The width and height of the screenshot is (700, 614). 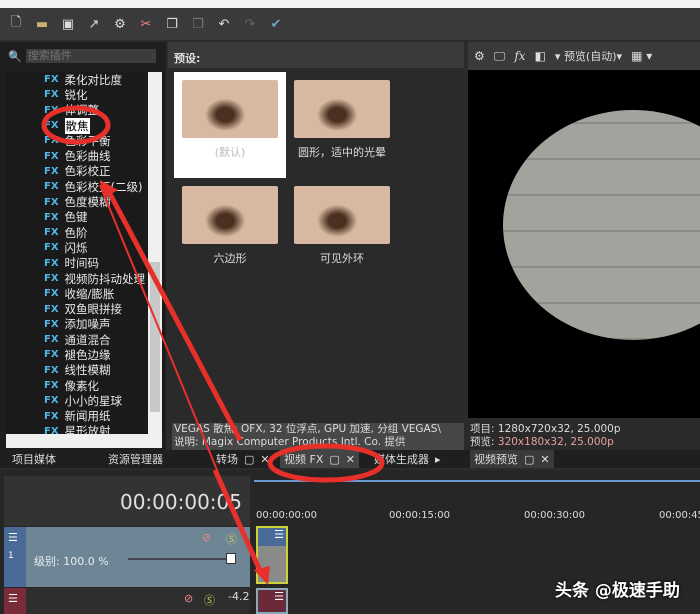 What do you see at coordinates (512, 459) in the screenshot?
I see `tab-video-preview: 视频预览 ▢ ✕` at bounding box center [512, 459].